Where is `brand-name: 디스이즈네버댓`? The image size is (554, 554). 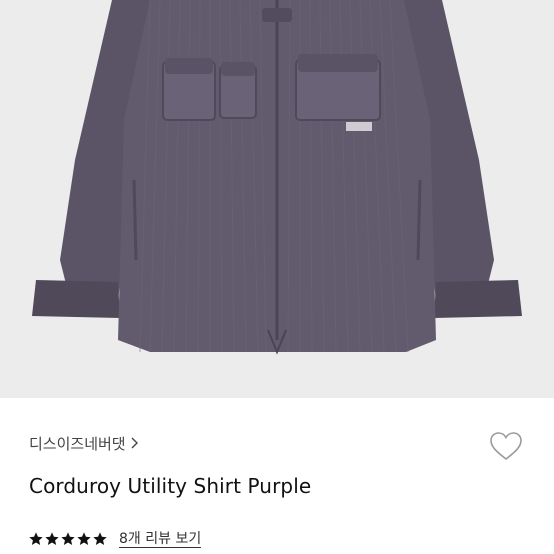 brand-name: 디스이즈네버댓 is located at coordinates (77, 443).